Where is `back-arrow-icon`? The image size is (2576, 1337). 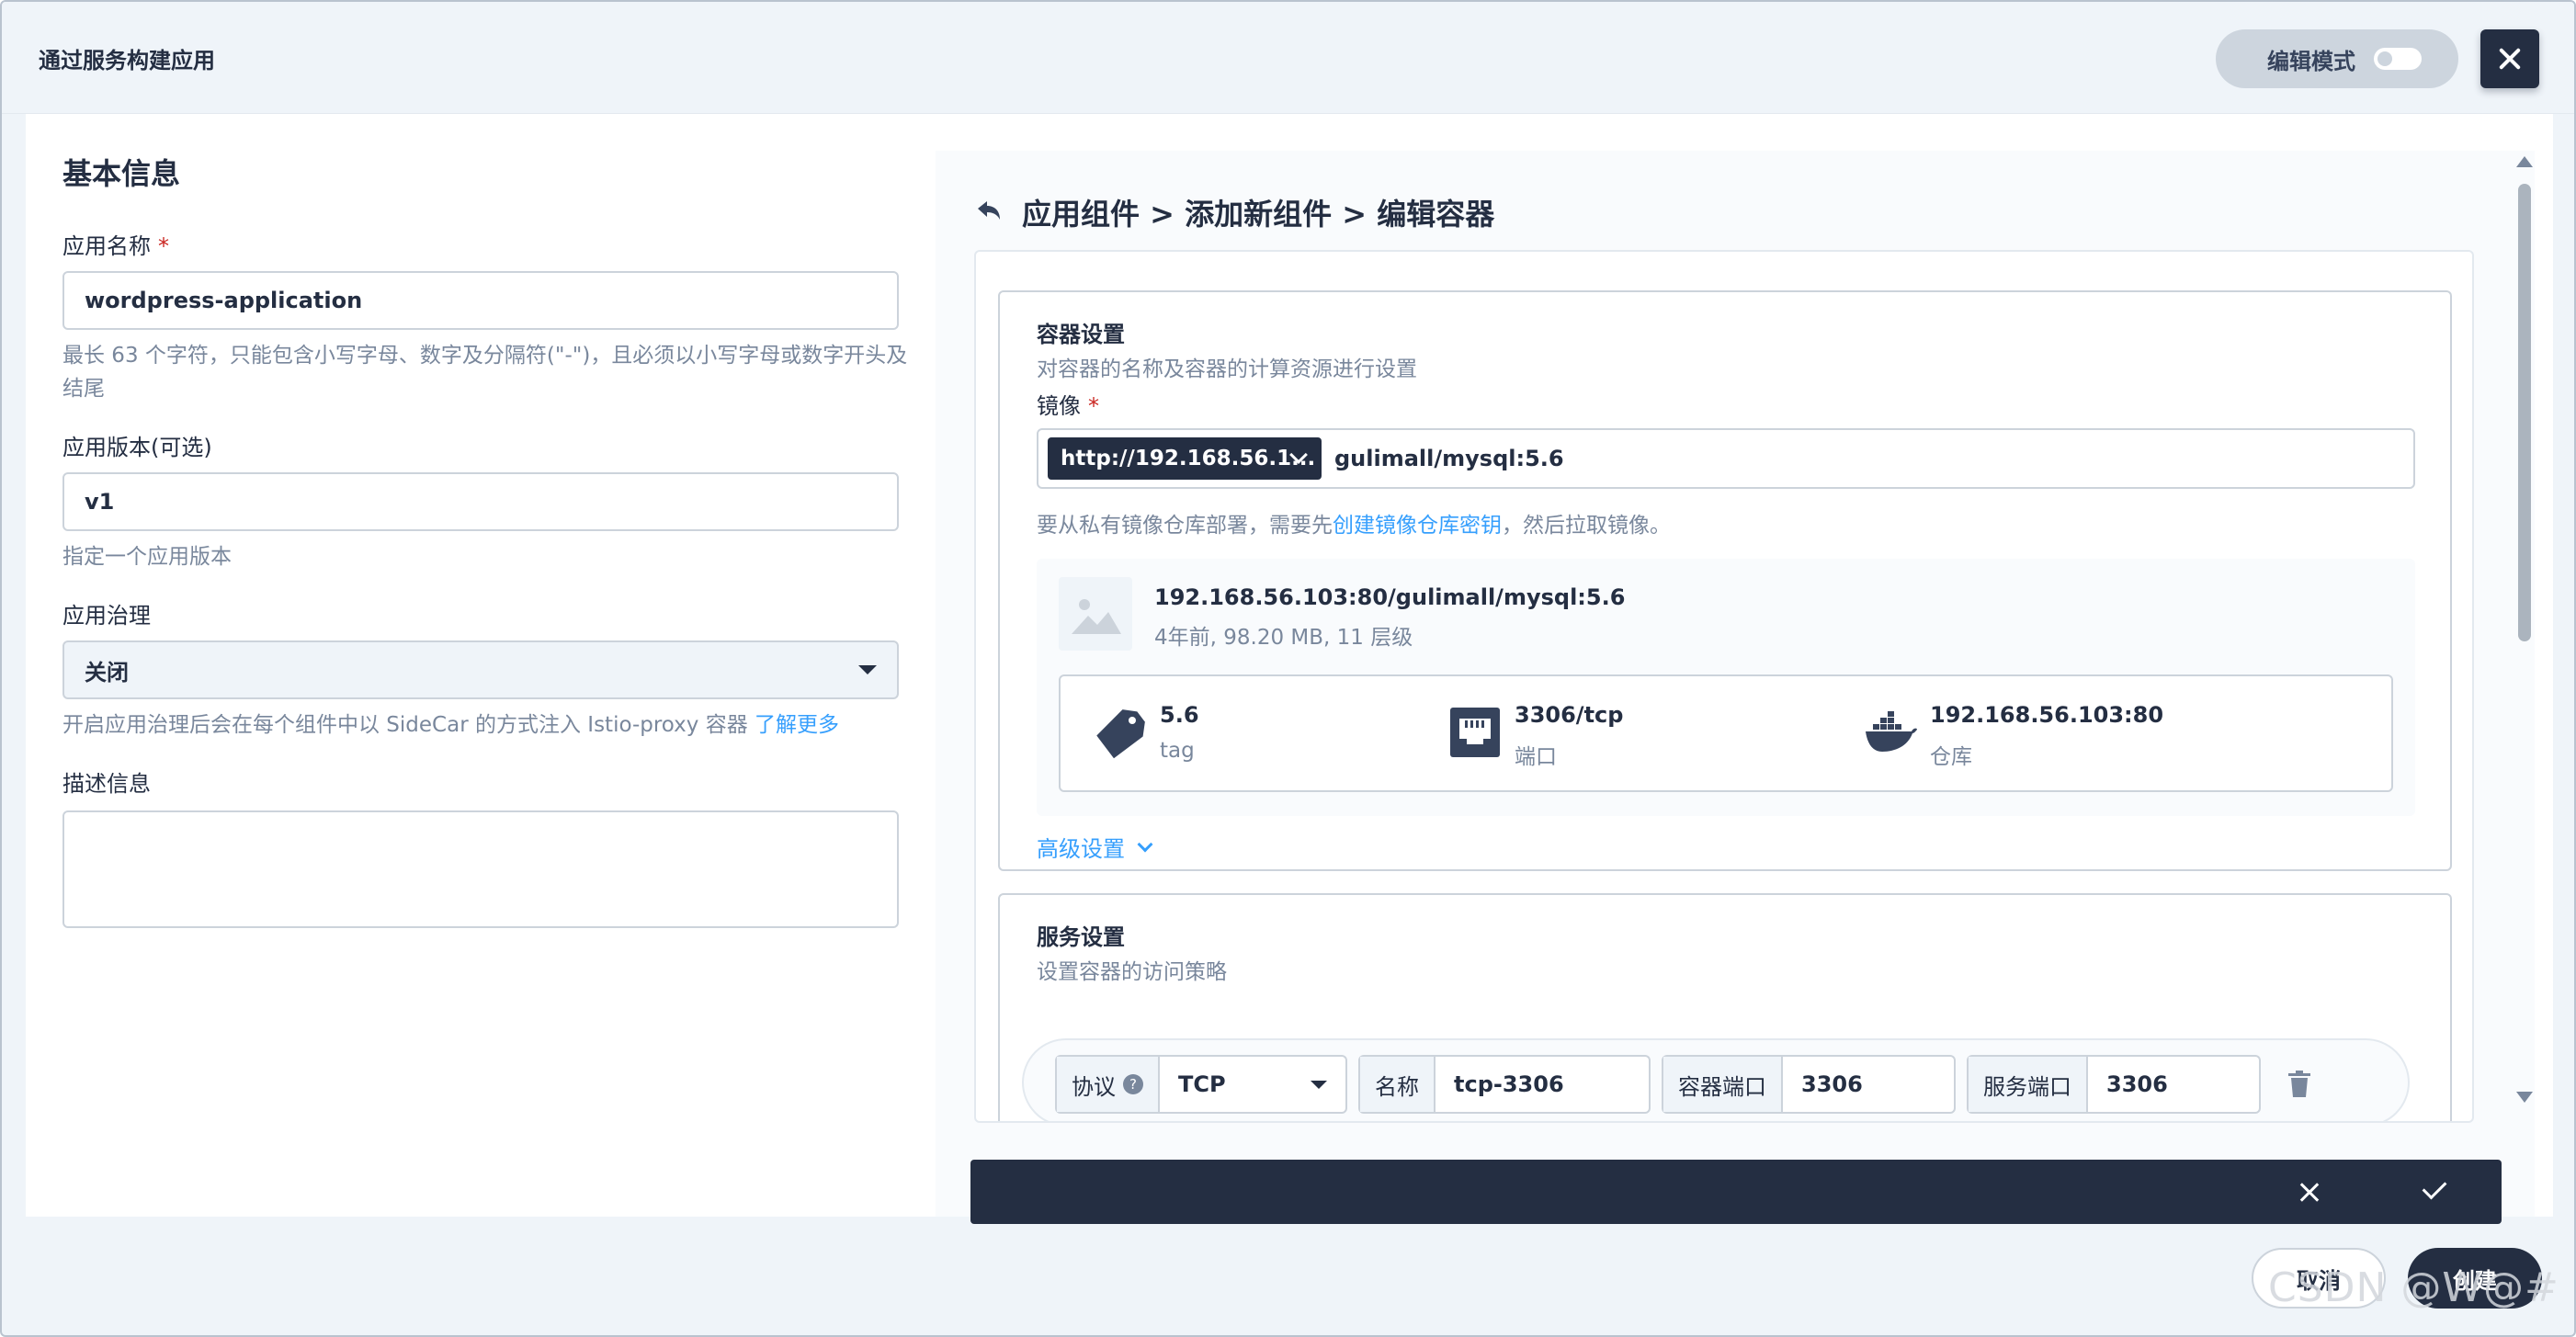 back-arrow-icon is located at coordinates (989, 212).